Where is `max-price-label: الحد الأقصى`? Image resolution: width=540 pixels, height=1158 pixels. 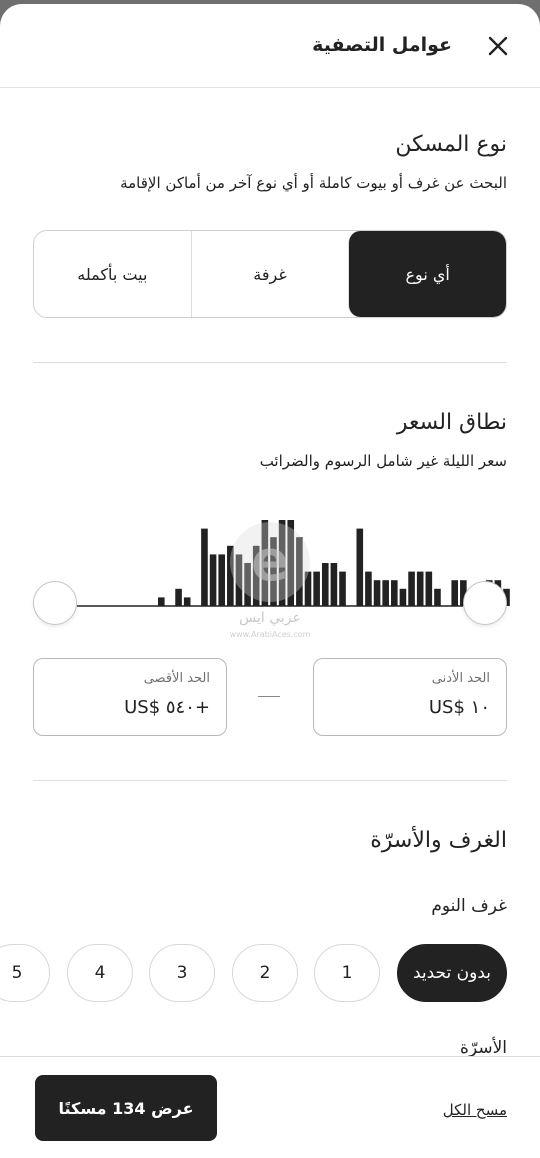
max-price-label: الحد الأقصى is located at coordinates (176, 678).